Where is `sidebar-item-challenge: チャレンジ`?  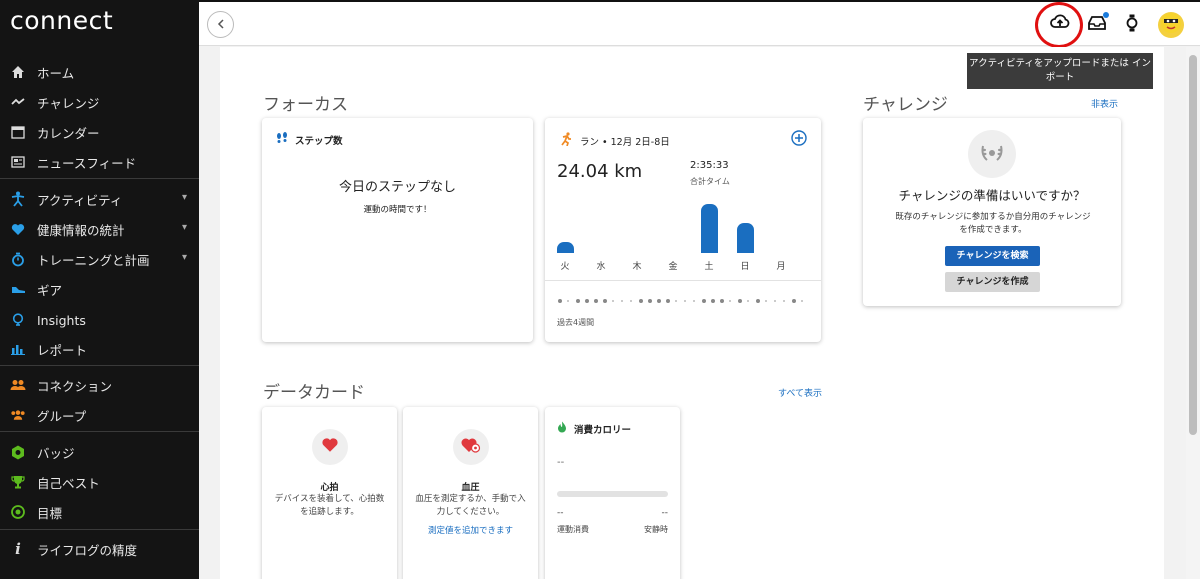 sidebar-item-challenge: チャレンジ is located at coordinates (99, 102).